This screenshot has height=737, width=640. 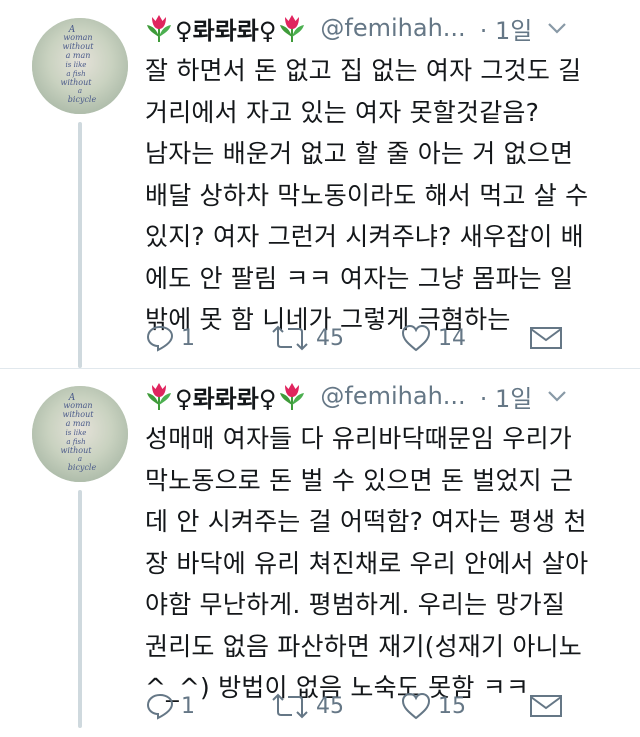 I want to click on tweet-text-line: 잘 하면서 돈 없고 집 없는 여자 그것도 길, so click(x=363, y=70).